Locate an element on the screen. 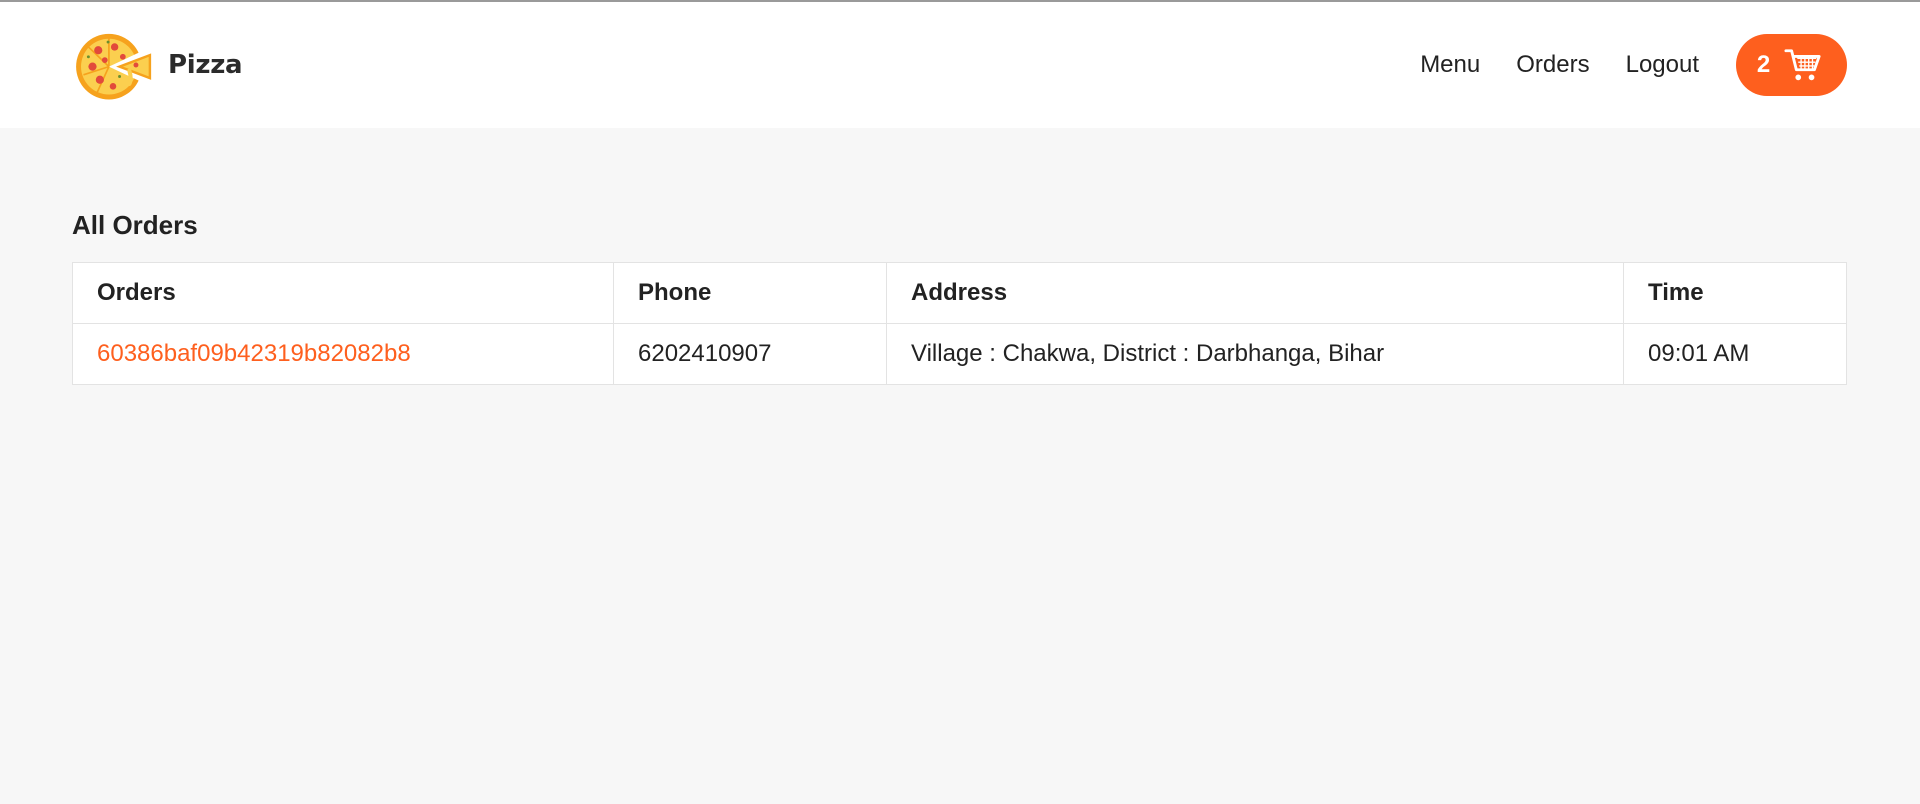 Image resolution: width=1920 pixels, height=804 pixels. cart-icon is located at coordinates (1802, 65).